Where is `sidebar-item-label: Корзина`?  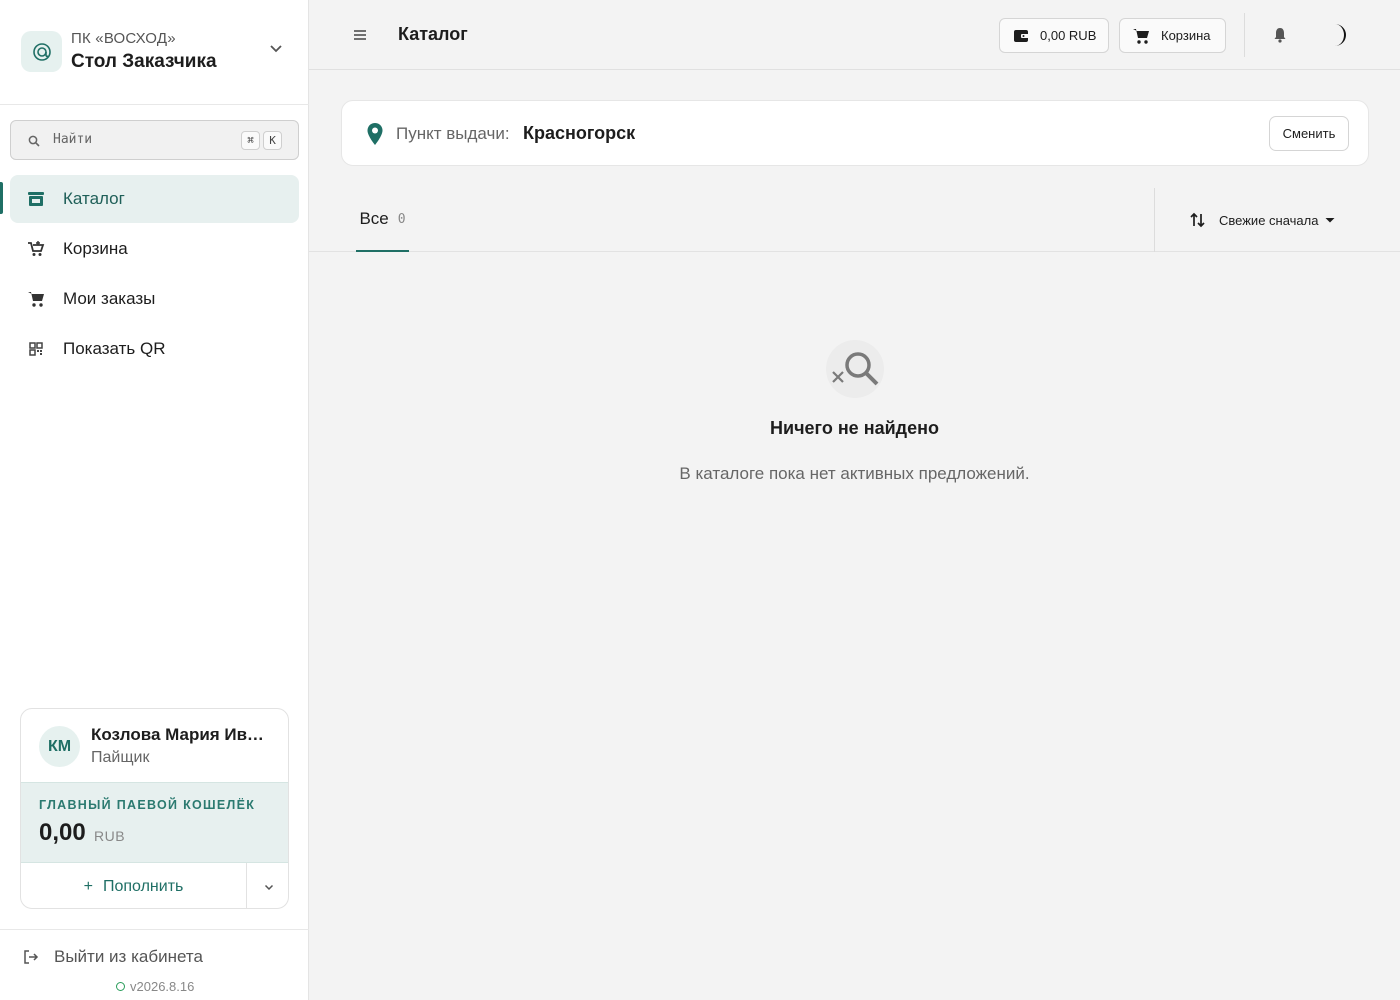
sidebar-item-label: Корзина is located at coordinates (95, 248).